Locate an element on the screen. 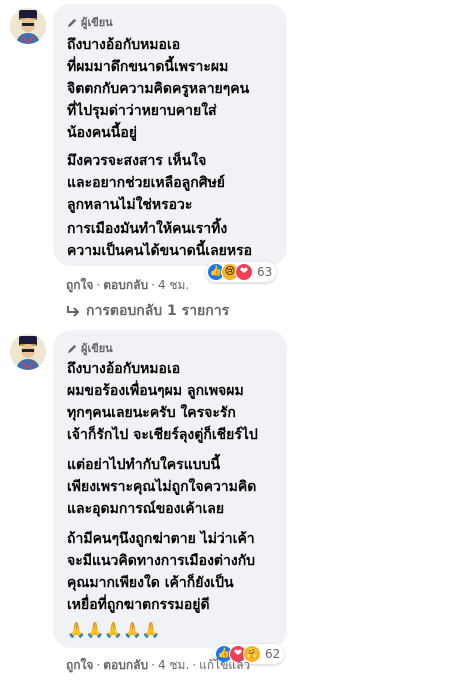 Image resolution: width=458 pixels, height=681 pixels. replies-count-label: การตอบกลับ 1 รายการ is located at coordinates (158, 311).